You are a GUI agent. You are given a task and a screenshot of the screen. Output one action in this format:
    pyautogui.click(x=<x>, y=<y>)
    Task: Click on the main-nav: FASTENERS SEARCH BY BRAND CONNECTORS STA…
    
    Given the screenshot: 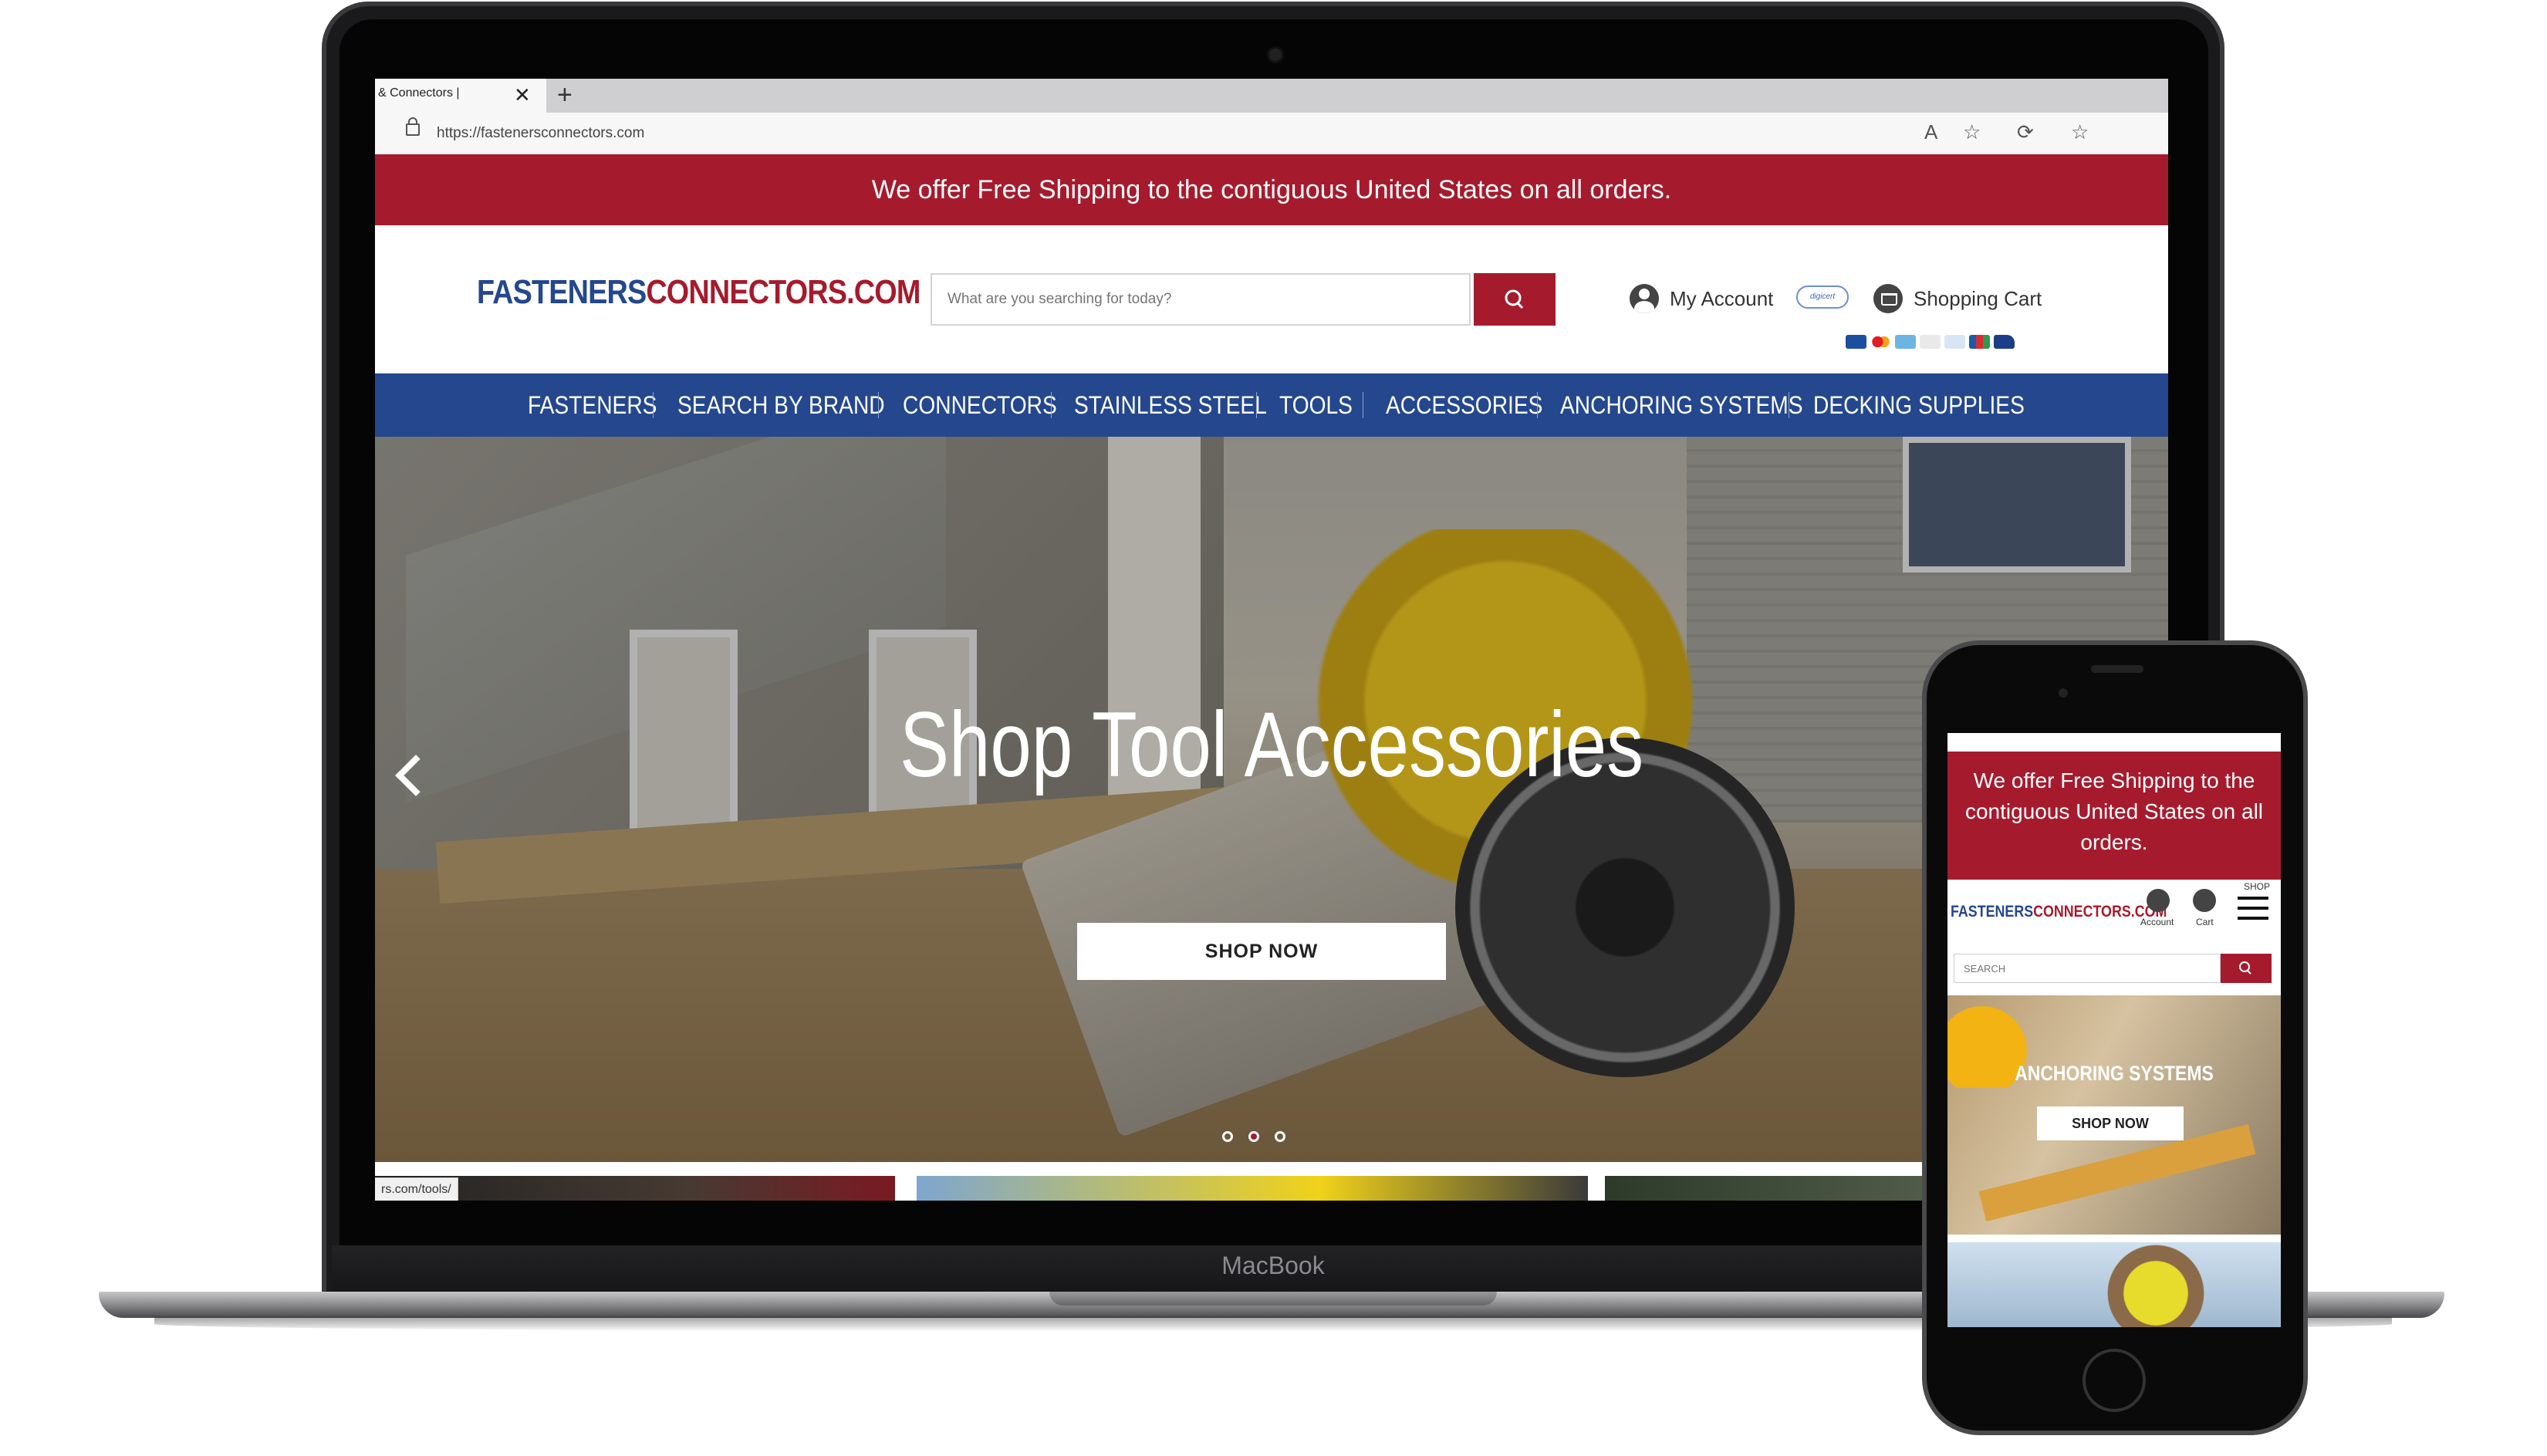 What is the action you would take?
    pyautogui.click(x=1271, y=405)
    